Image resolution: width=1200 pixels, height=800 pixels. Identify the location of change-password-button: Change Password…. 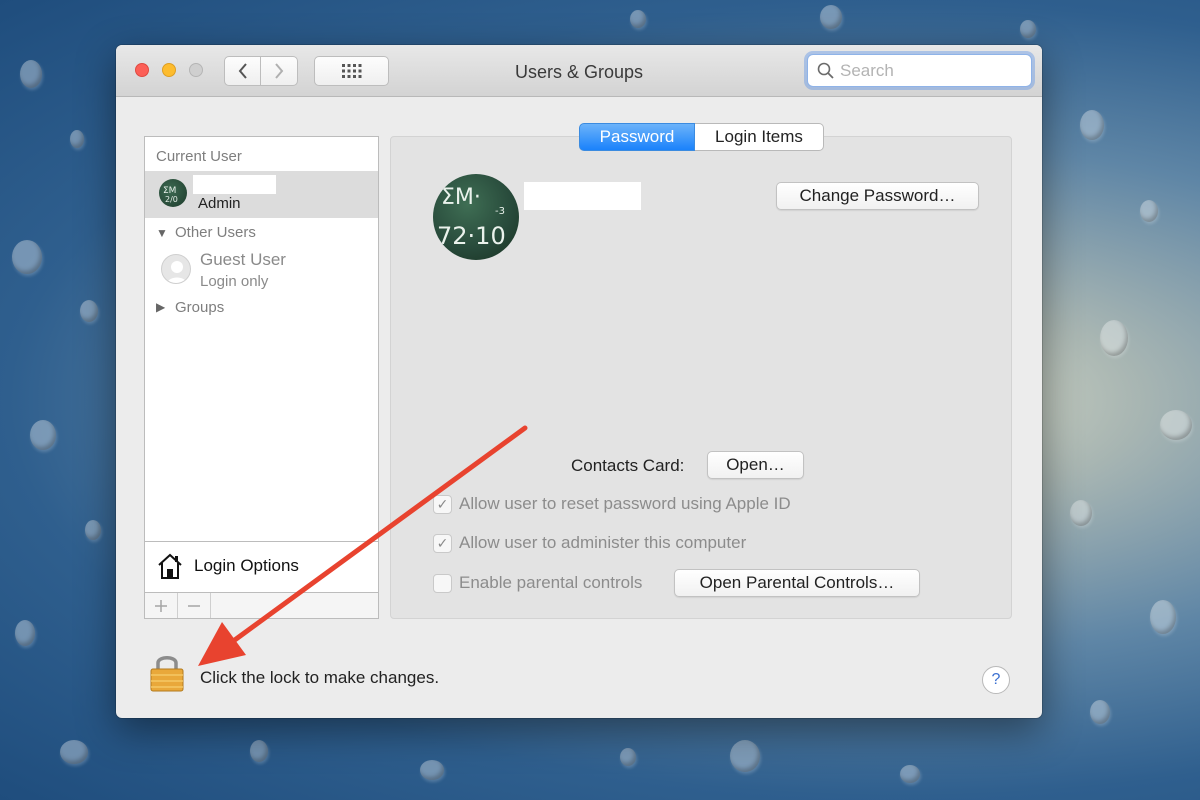
(877, 196).